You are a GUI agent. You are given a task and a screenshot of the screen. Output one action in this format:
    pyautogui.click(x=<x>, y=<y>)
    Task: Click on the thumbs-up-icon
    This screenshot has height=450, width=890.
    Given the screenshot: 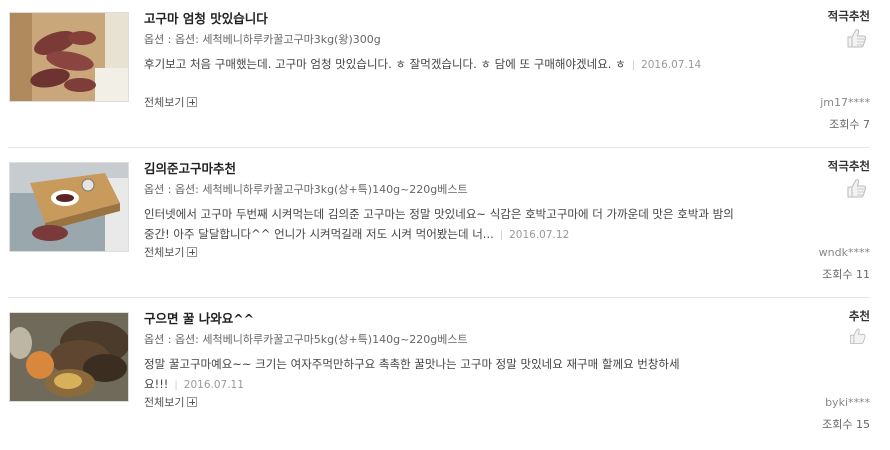 What is the action you would take?
    pyautogui.click(x=858, y=336)
    